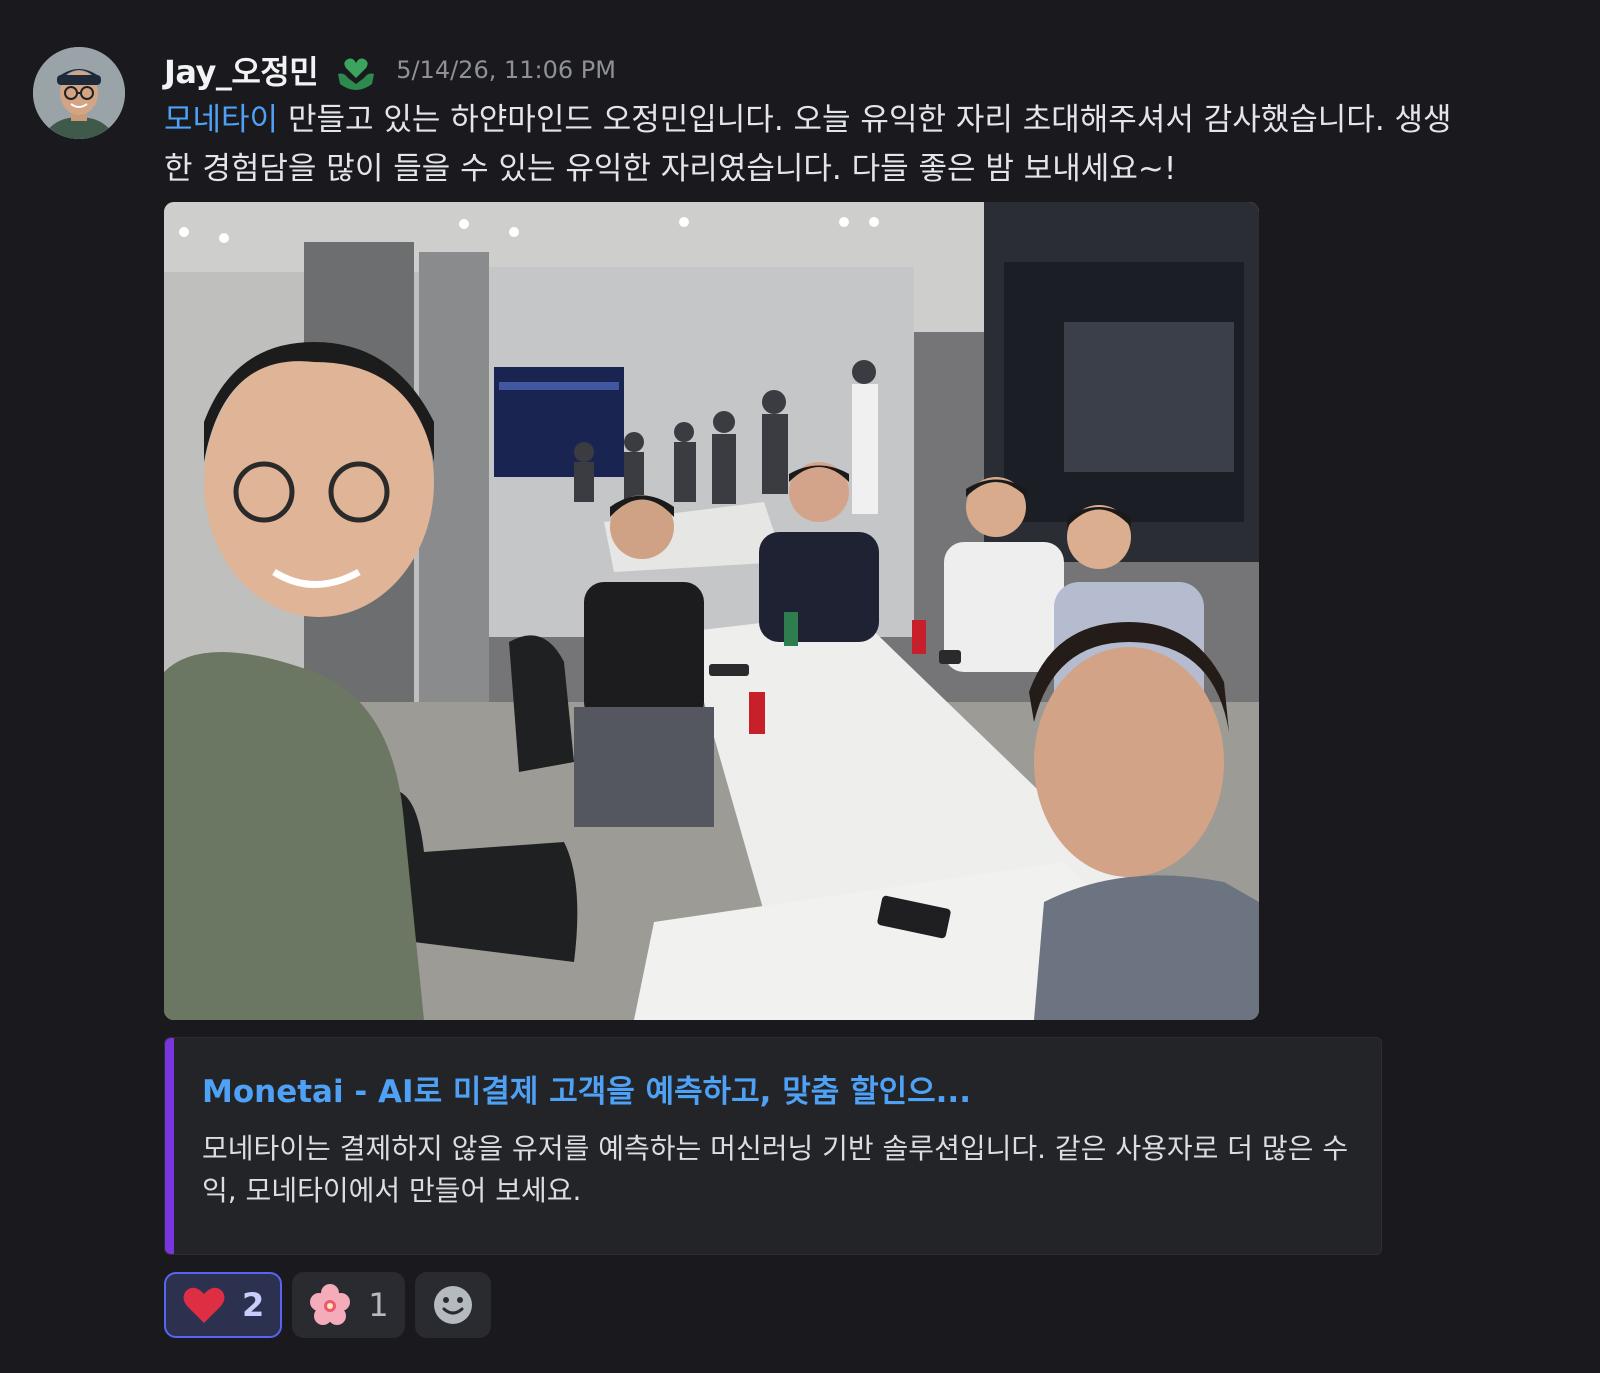  What do you see at coordinates (221, 120) in the screenshot?
I see `message-link: 모네타이` at bounding box center [221, 120].